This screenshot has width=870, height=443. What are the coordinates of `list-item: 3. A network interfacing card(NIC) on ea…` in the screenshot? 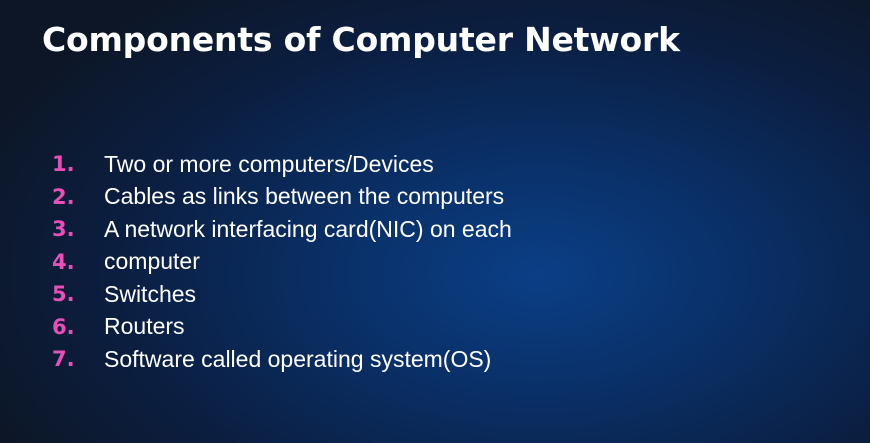 It's located at (282, 229).